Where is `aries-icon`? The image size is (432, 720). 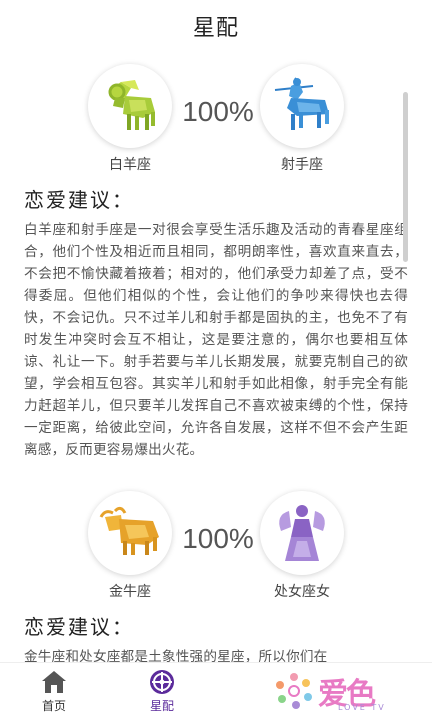
aries-icon is located at coordinates (130, 106).